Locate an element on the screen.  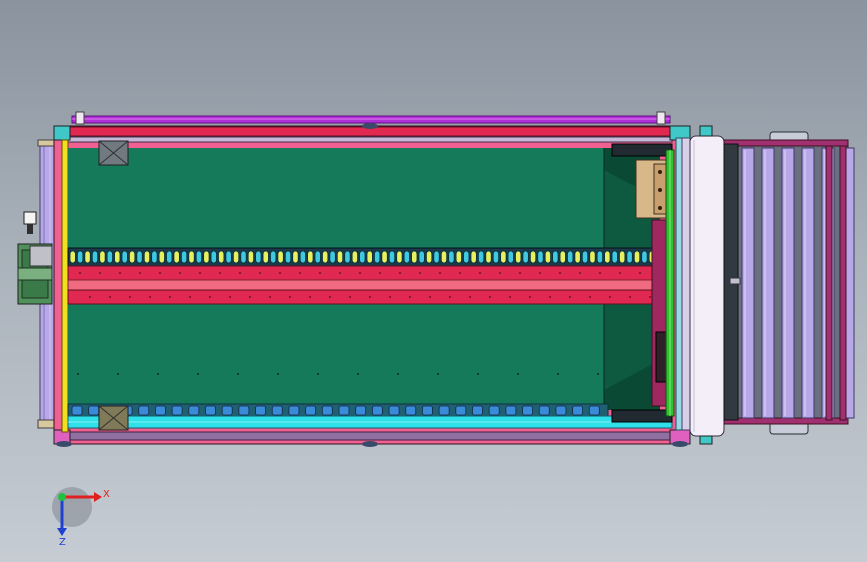
x-axis-label: X is located at coordinates (106, 494).